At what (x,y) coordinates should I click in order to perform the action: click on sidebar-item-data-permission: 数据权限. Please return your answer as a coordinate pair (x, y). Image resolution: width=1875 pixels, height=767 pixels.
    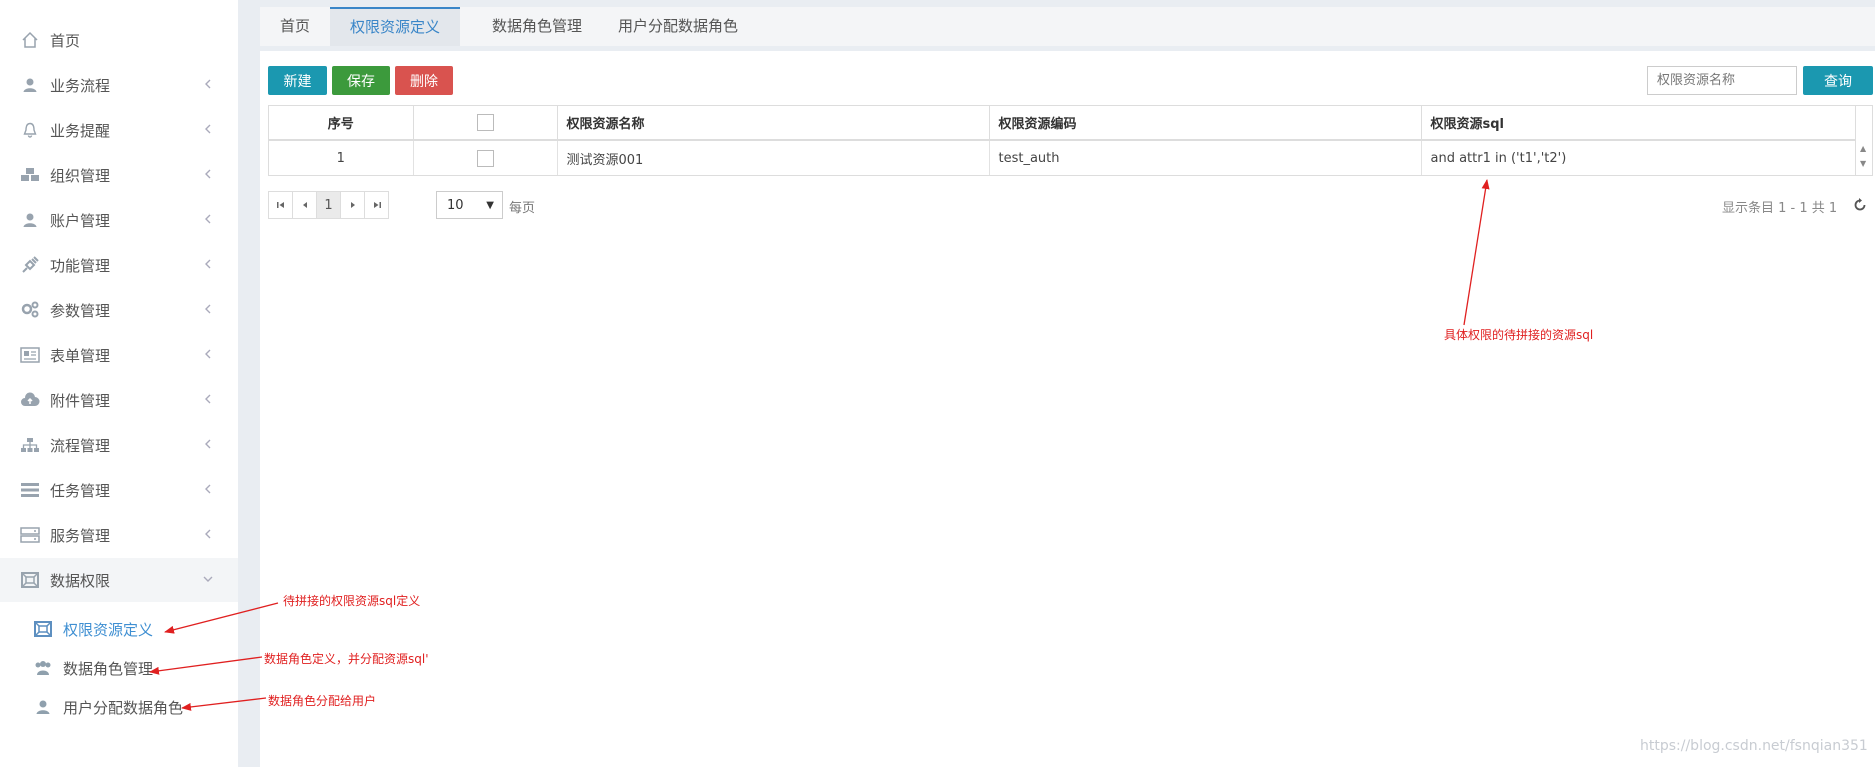
    Looking at the image, I should click on (119, 580).